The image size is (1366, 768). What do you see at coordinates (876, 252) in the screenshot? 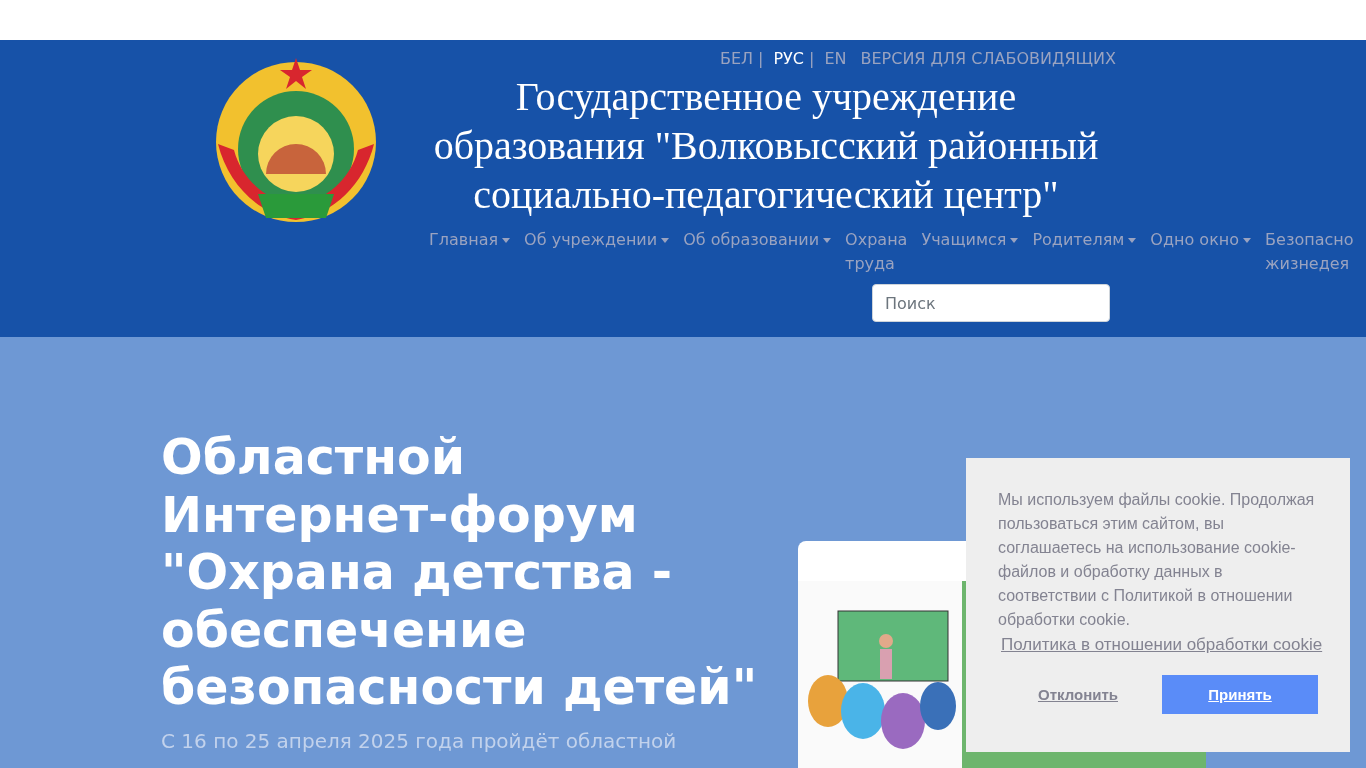
I see `nav-link: Охрана труда` at bounding box center [876, 252].